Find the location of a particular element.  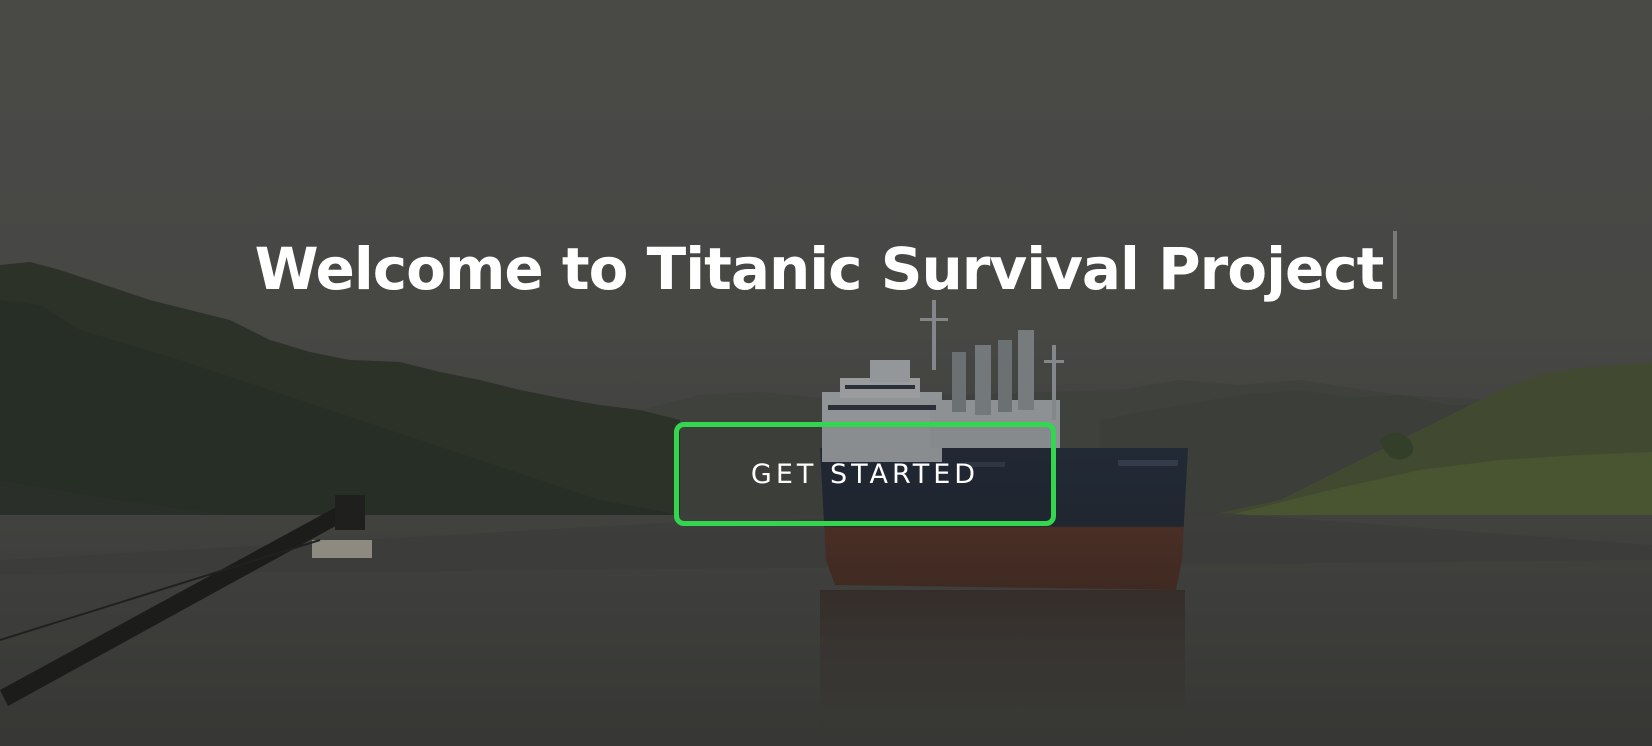

get-started-label: GET STARTED is located at coordinates (865, 474).